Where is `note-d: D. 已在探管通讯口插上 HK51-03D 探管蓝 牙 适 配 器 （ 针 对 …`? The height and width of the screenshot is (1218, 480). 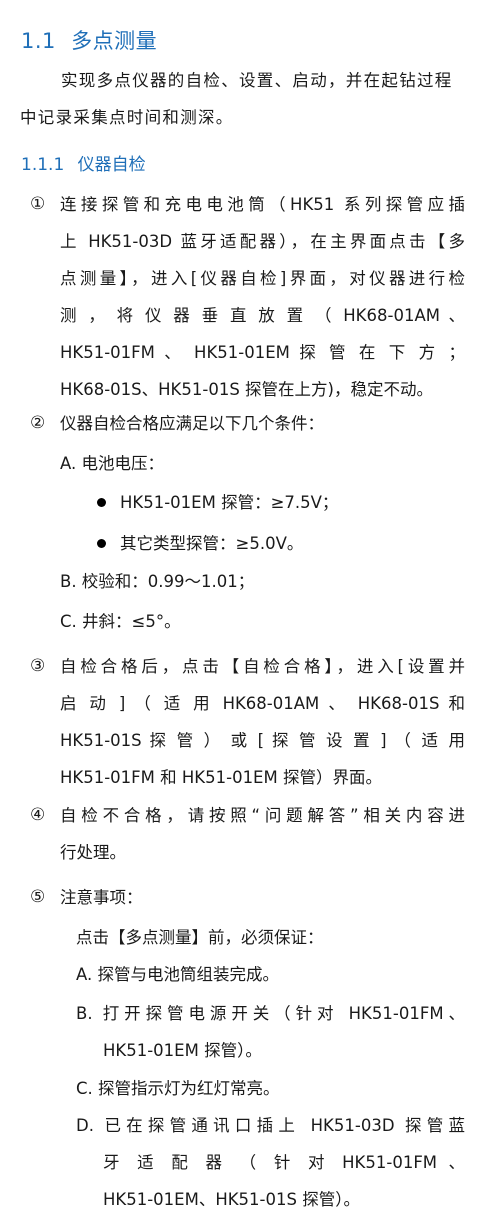 note-d: D. 已在探管通讯口插上 HK51-03D 探管蓝 牙 适 配 器 （ 针 对 … is located at coordinates (270, 1162).